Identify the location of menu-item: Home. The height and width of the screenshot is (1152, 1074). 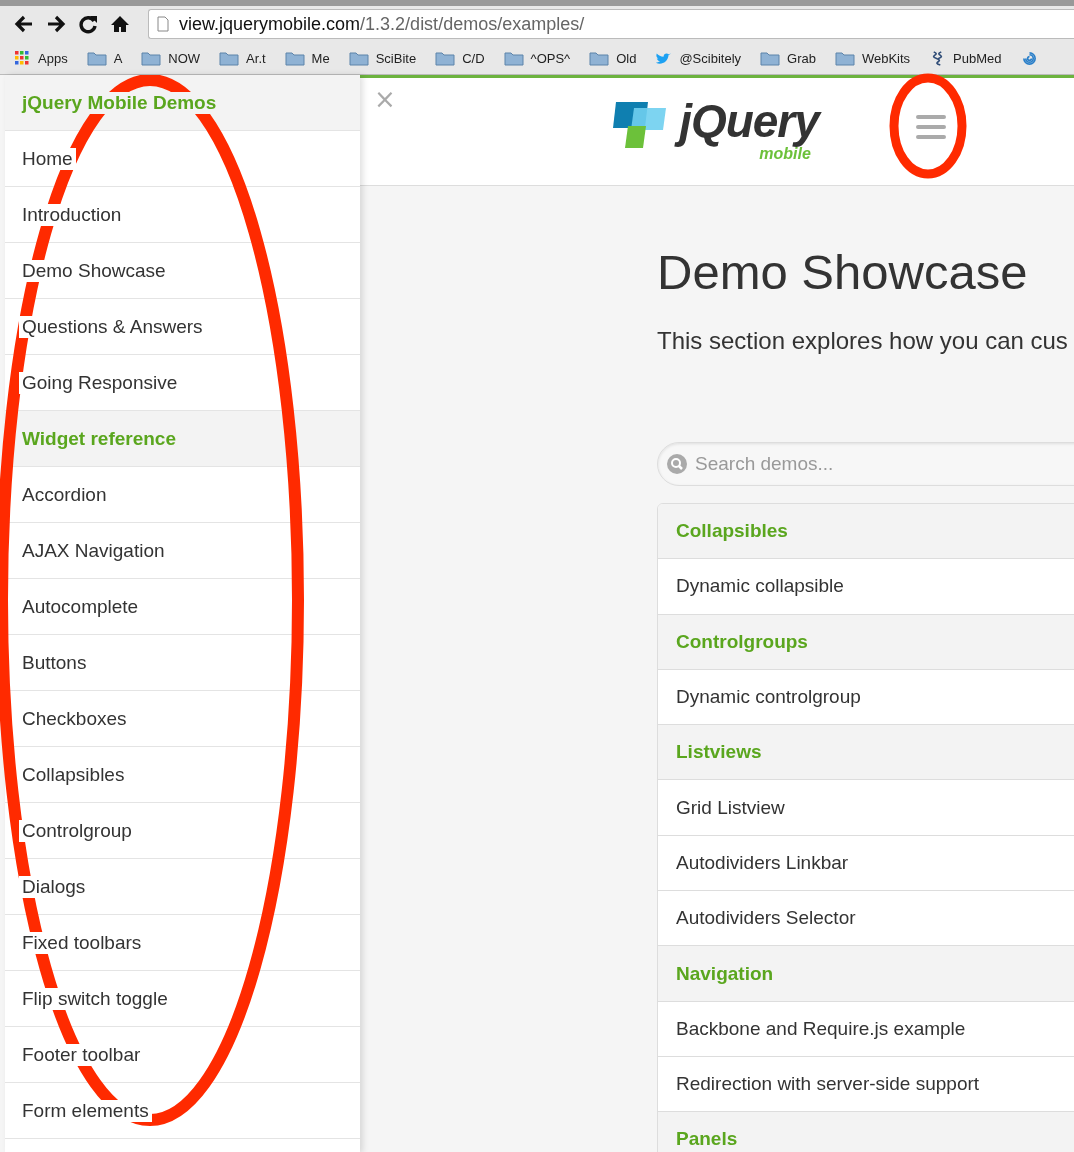
(182, 159).